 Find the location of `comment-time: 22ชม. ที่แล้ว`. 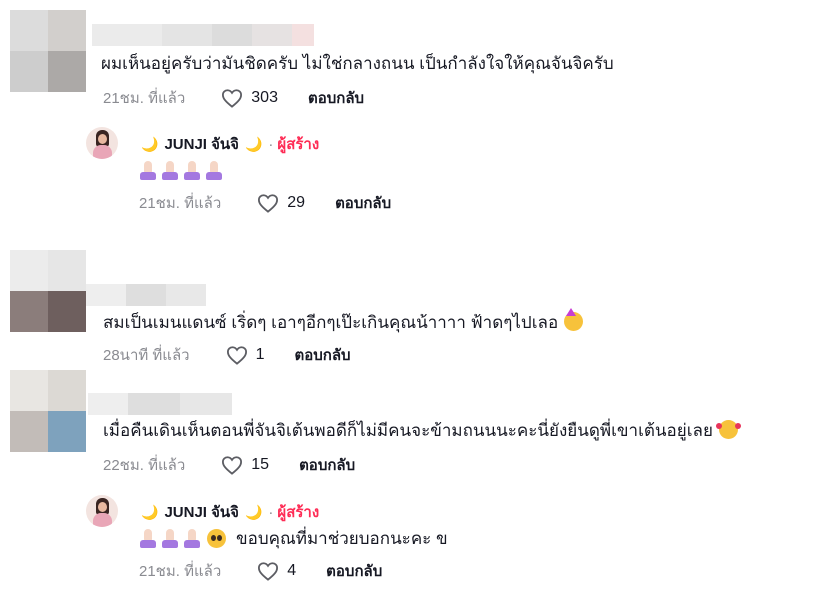

comment-time: 22ชม. ที่แล้ว is located at coordinates (144, 465).